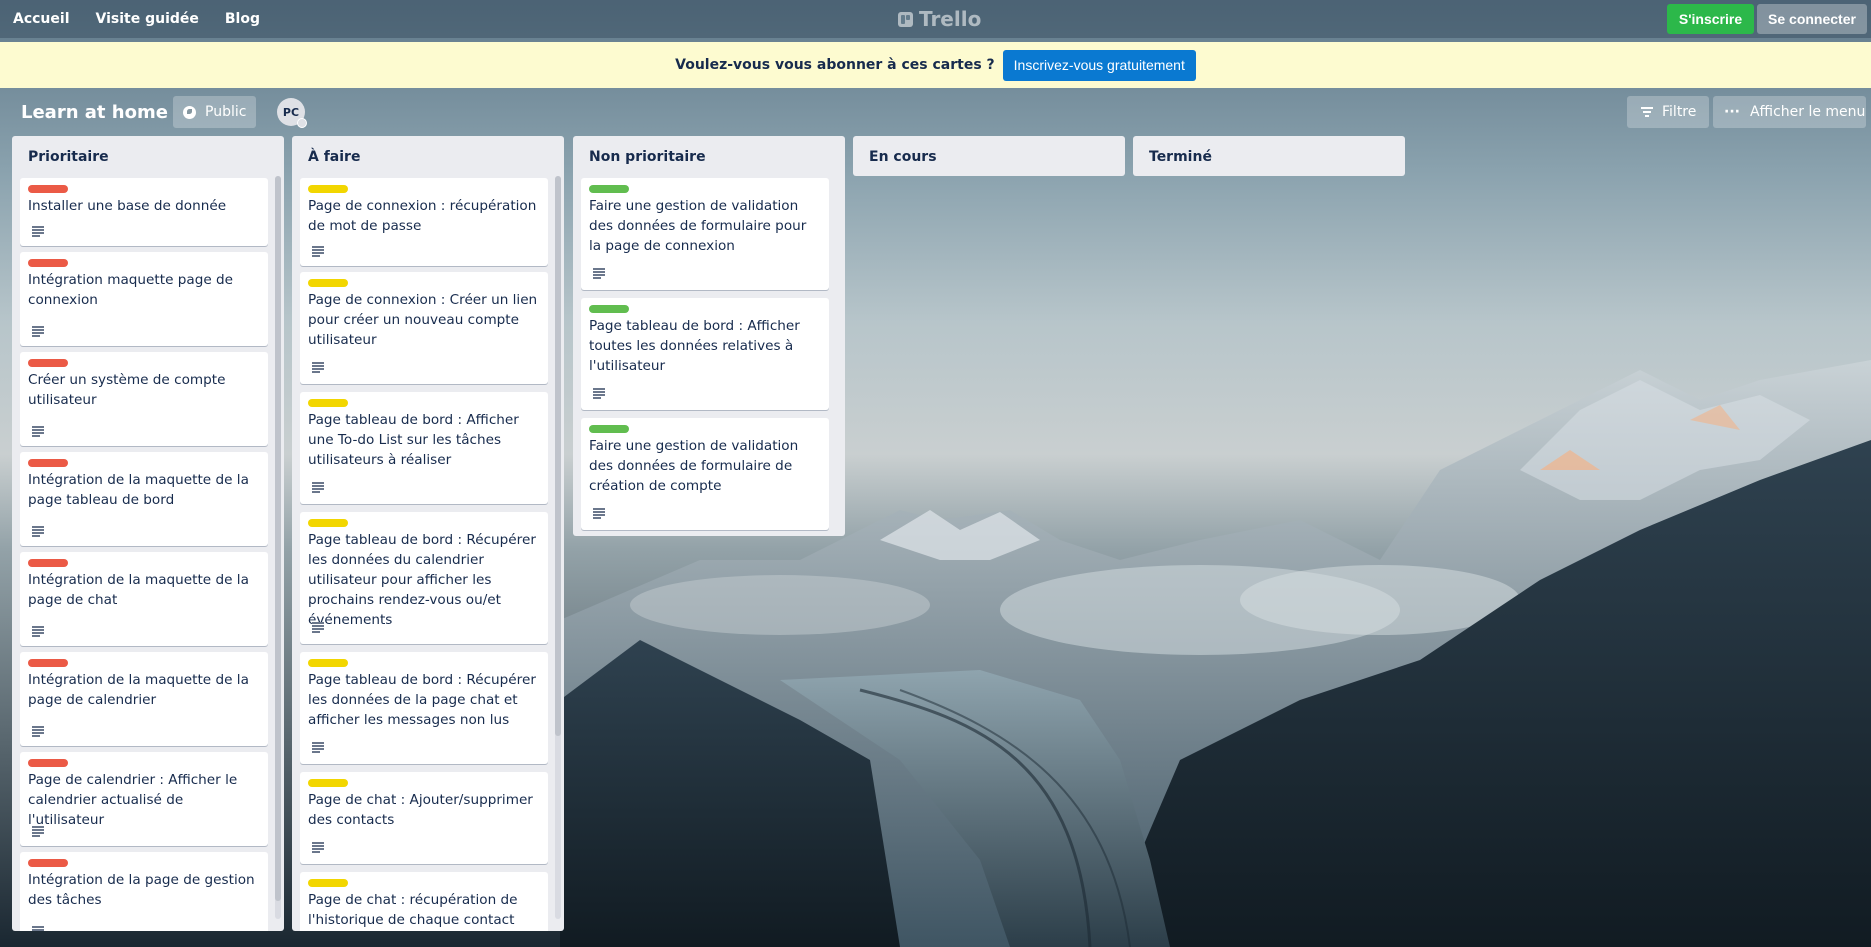 The image size is (1871, 947). Describe the element at coordinates (147, 19) in the screenshot. I see `nav-tour-link: Visite guidée` at that location.